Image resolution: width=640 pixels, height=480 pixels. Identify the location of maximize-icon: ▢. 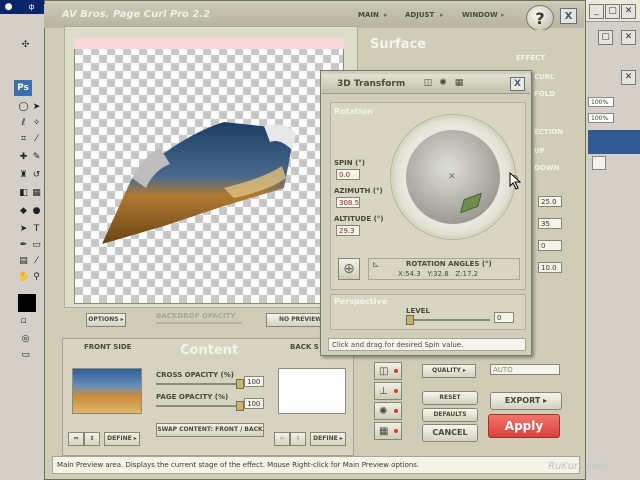
(612, 11).